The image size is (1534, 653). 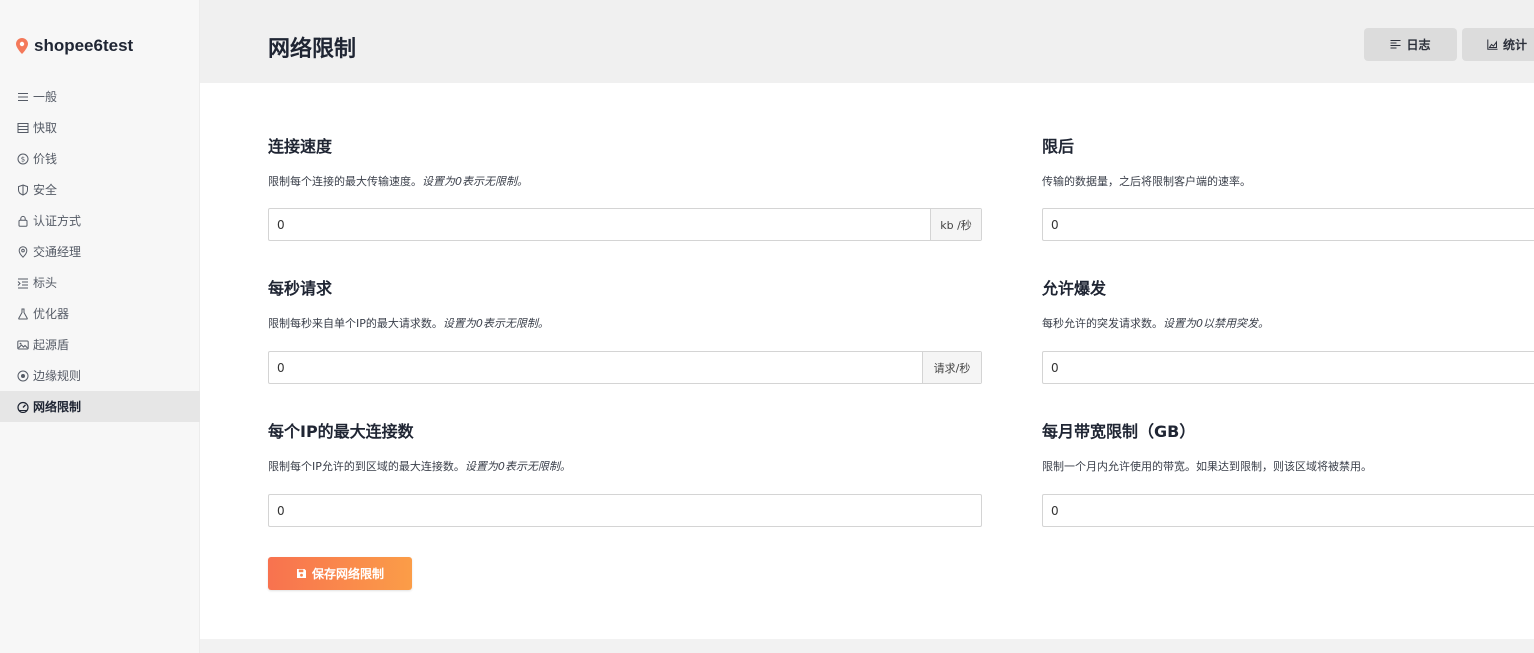 What do you see at coordinates (23, 345) in the screenshot?
I see `shield-image-icon` at bounding box center [23, 345].